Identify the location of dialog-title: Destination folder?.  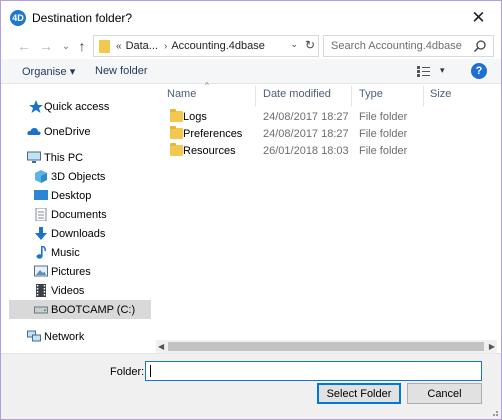
(82, 18).